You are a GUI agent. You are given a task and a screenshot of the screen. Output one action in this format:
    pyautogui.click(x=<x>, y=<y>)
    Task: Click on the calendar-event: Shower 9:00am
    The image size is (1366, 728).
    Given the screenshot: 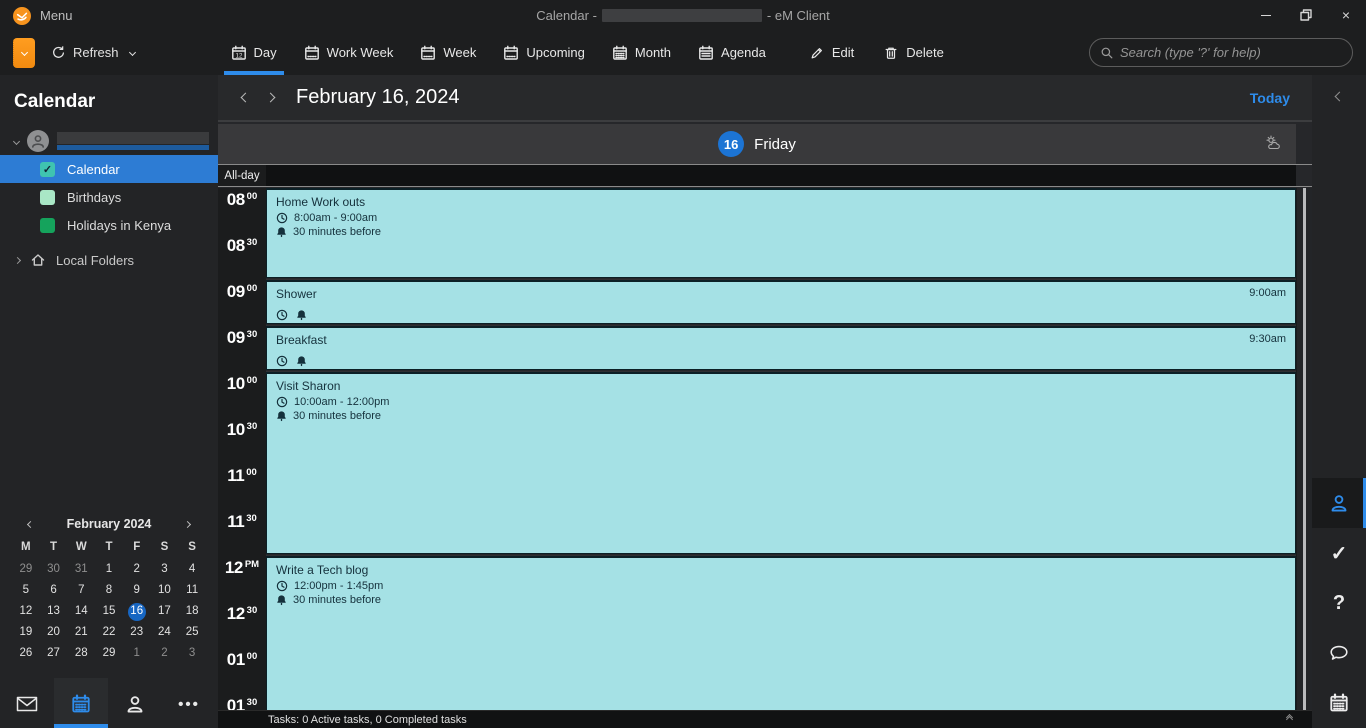 What is the action you would take?
    pyautogui.click(x=781, y=302)
    